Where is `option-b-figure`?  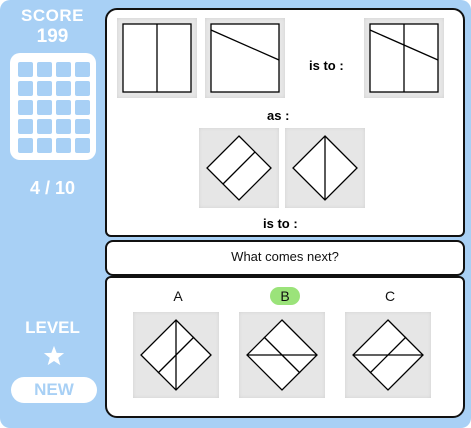 option-b-figure is located at coordinates (282, 355).